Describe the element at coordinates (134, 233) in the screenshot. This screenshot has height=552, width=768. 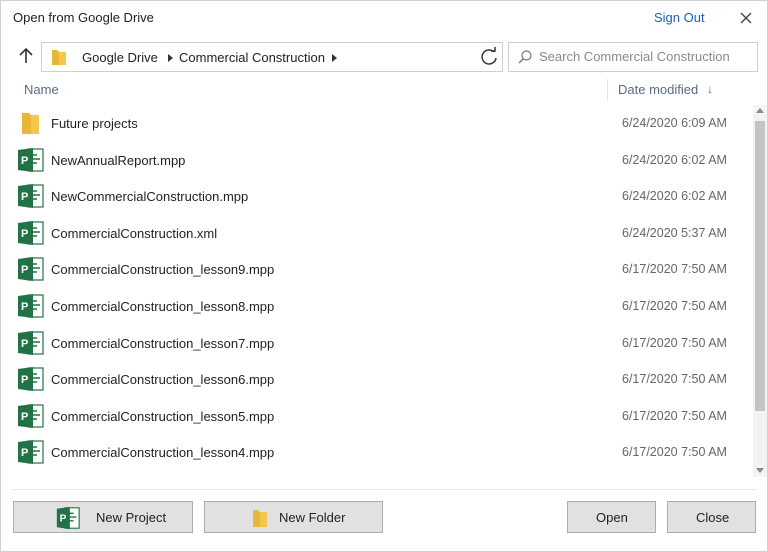
I see `file-name: CommercialConstruction.xml` at that location.